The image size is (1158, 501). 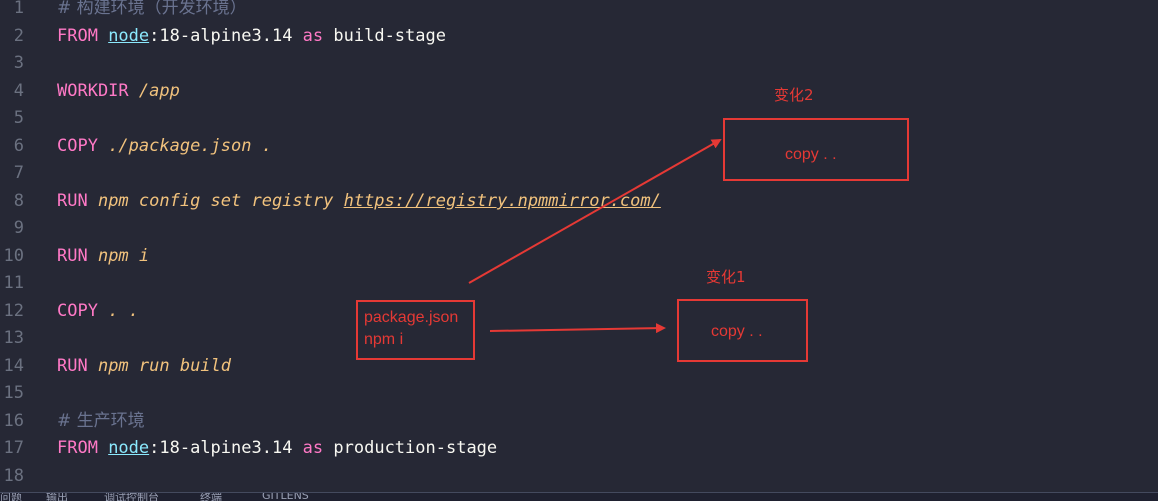 What do you see at coordinates (579, 393) in the screenshot?
I see `code-line: 15` at bounding box center [579, 393].